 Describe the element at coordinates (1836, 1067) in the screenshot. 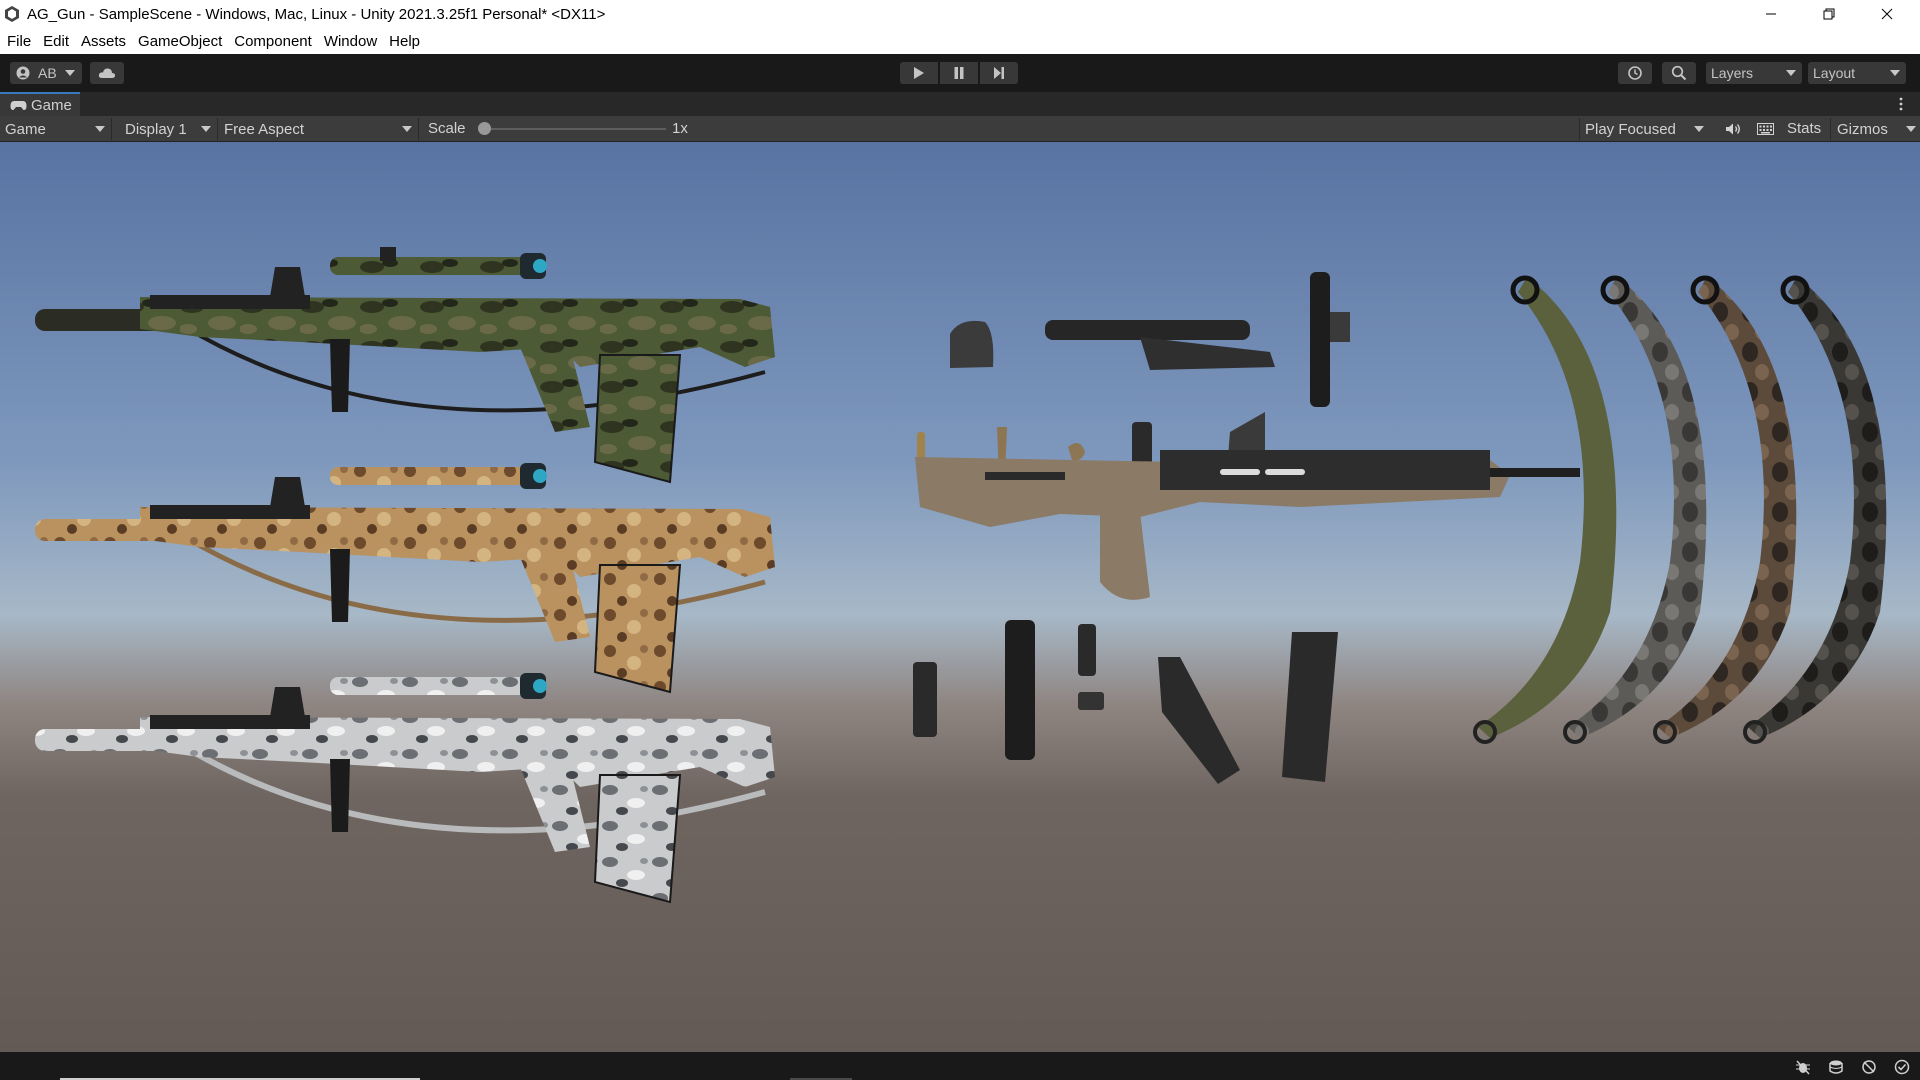

I see `cache-server-icon` at that location.